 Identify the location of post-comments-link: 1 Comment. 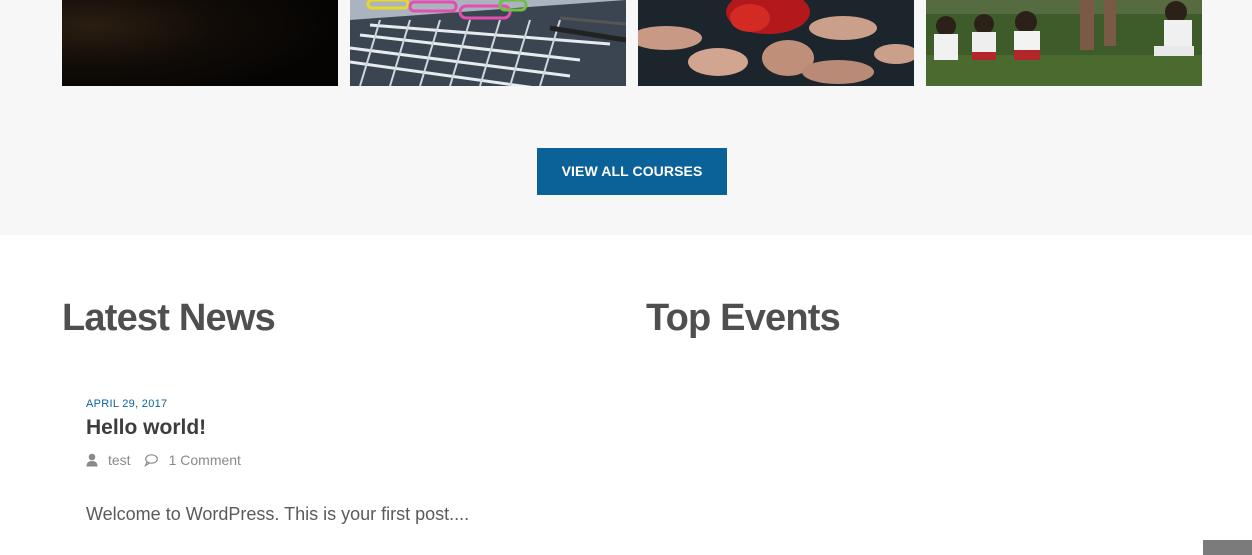
(205, 460).